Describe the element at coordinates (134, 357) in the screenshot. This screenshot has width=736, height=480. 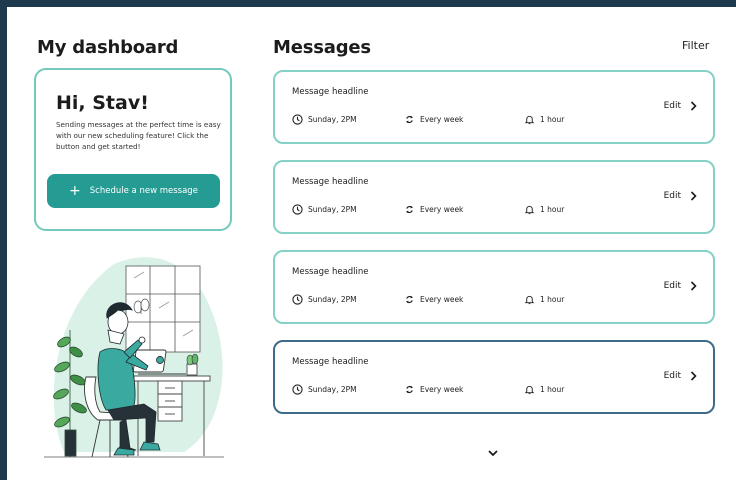
I see `illustration` at that location.